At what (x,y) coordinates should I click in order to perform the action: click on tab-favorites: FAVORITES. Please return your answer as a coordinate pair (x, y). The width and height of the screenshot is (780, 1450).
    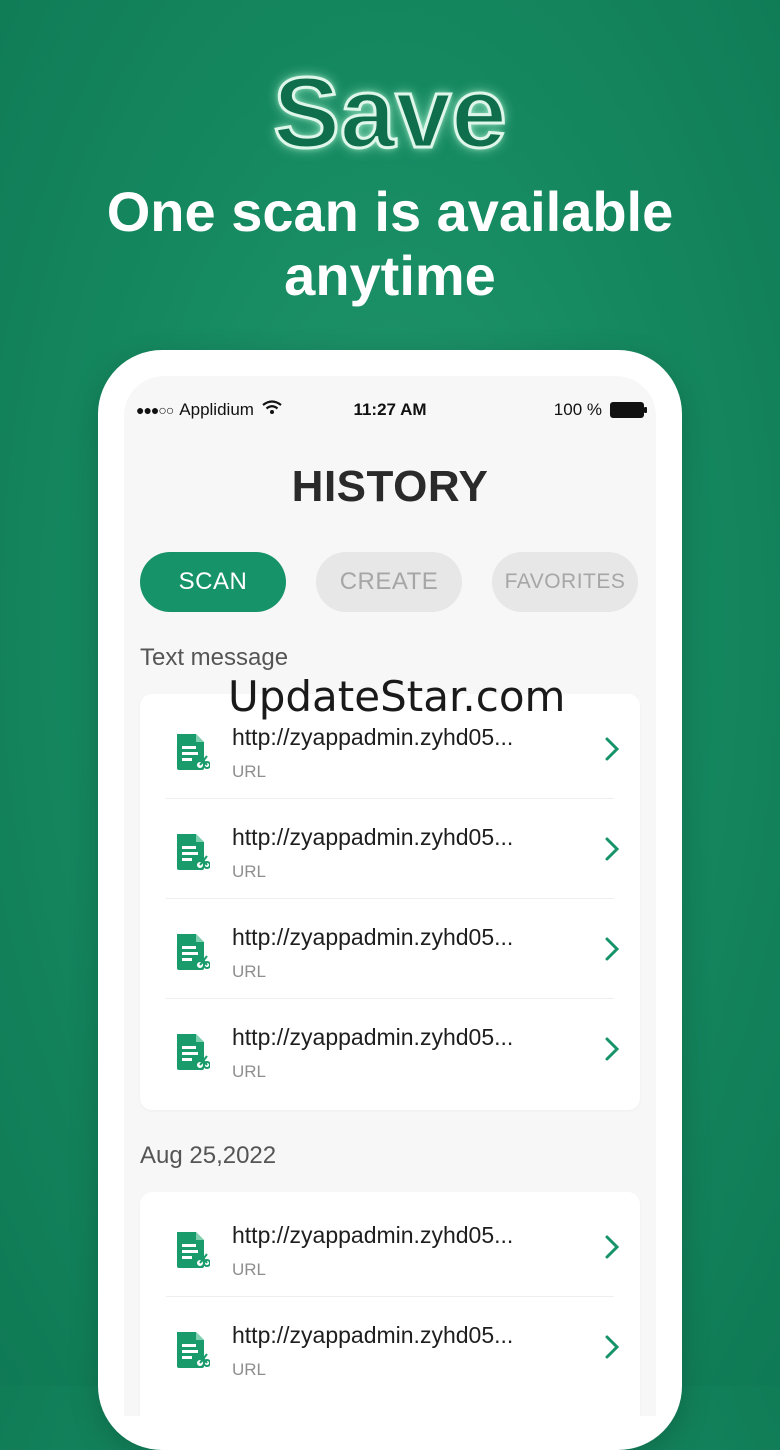
    Looking at the image, I should click on (565, 582).